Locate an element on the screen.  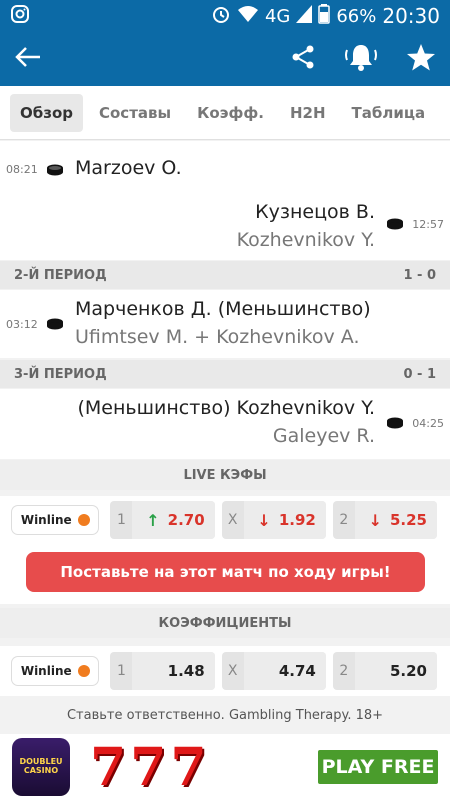
alarm-icon is located at coordinates (221, 16).